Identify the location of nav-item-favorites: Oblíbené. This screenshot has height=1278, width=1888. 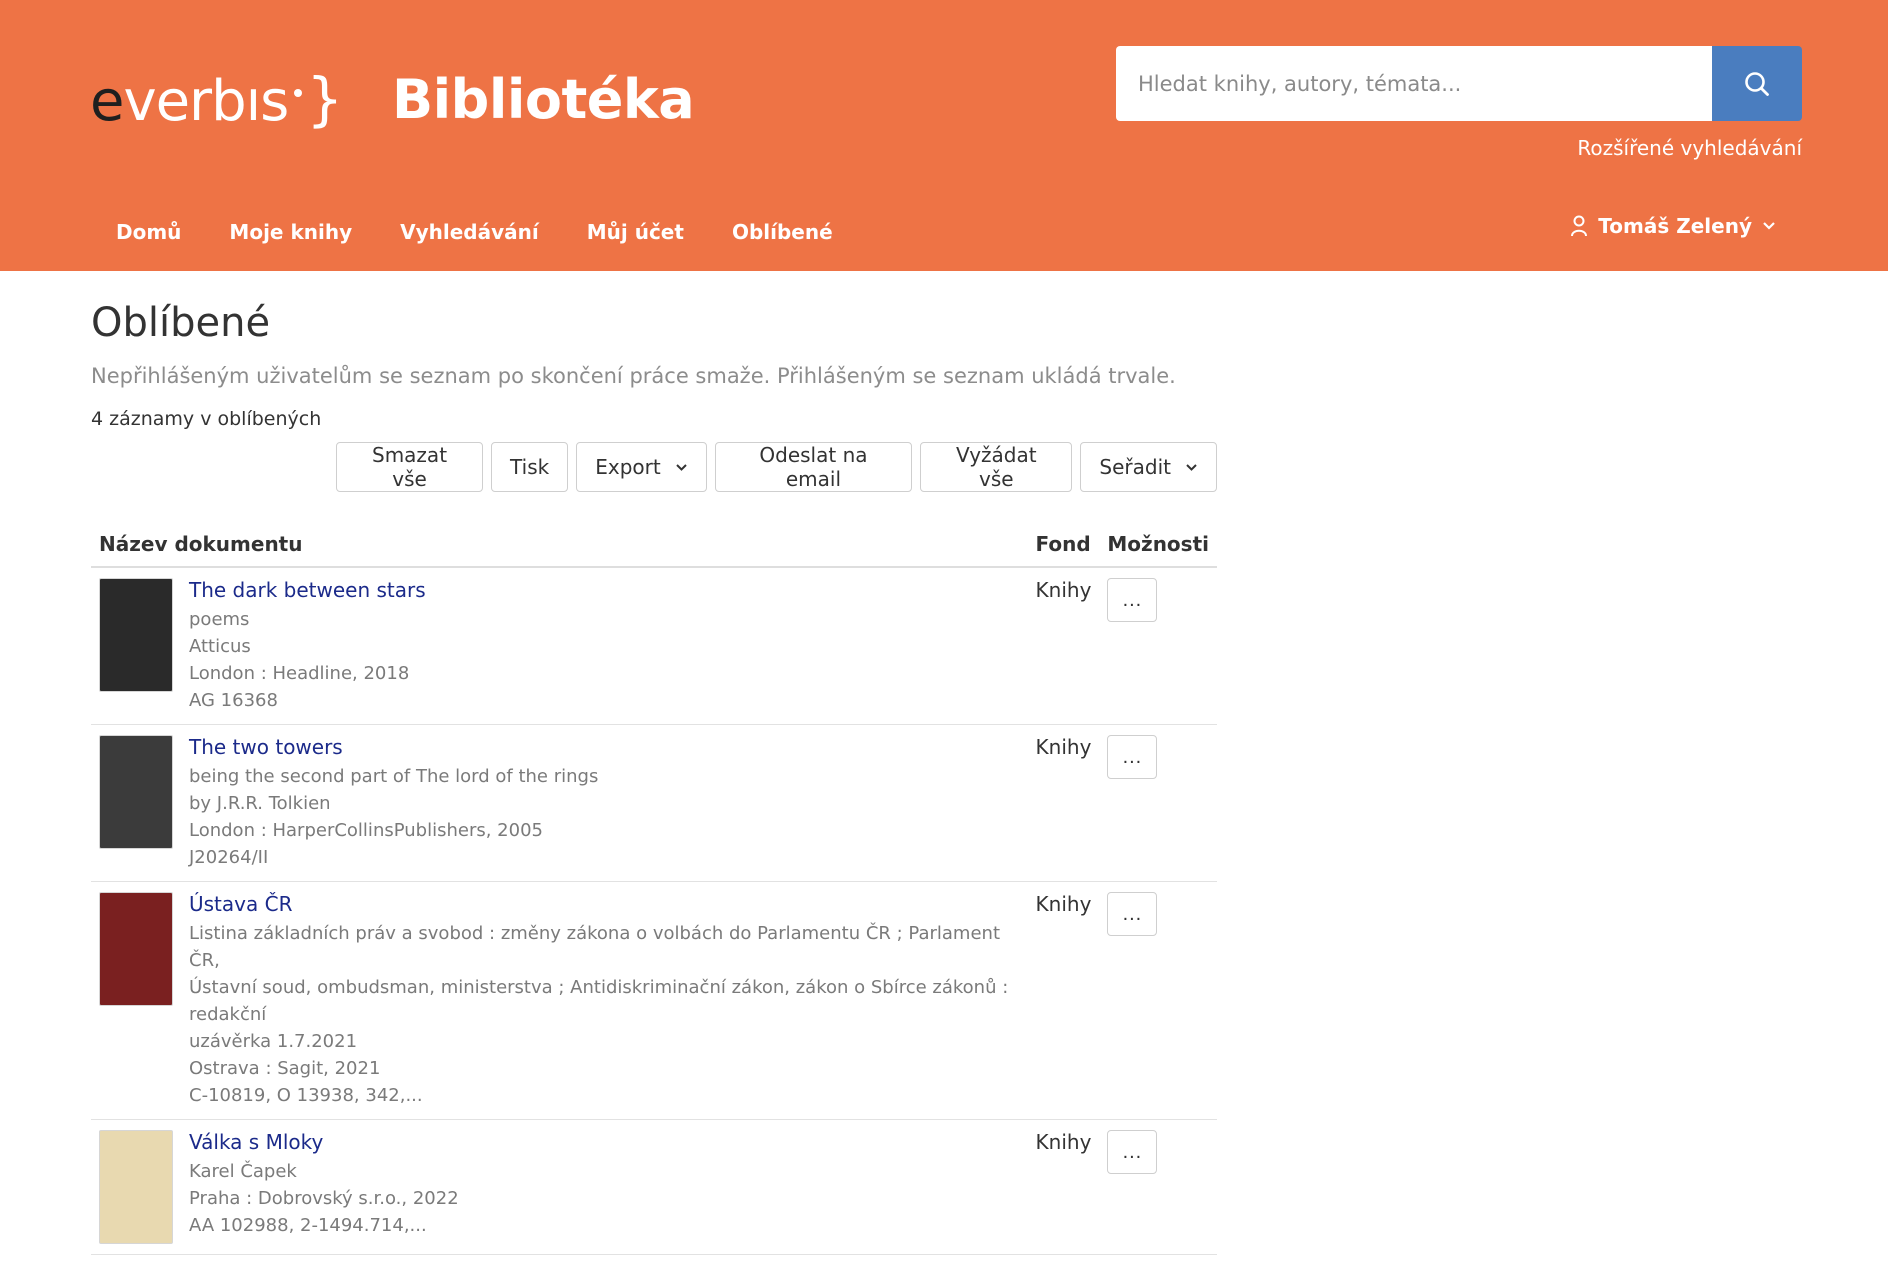
(782, 232).